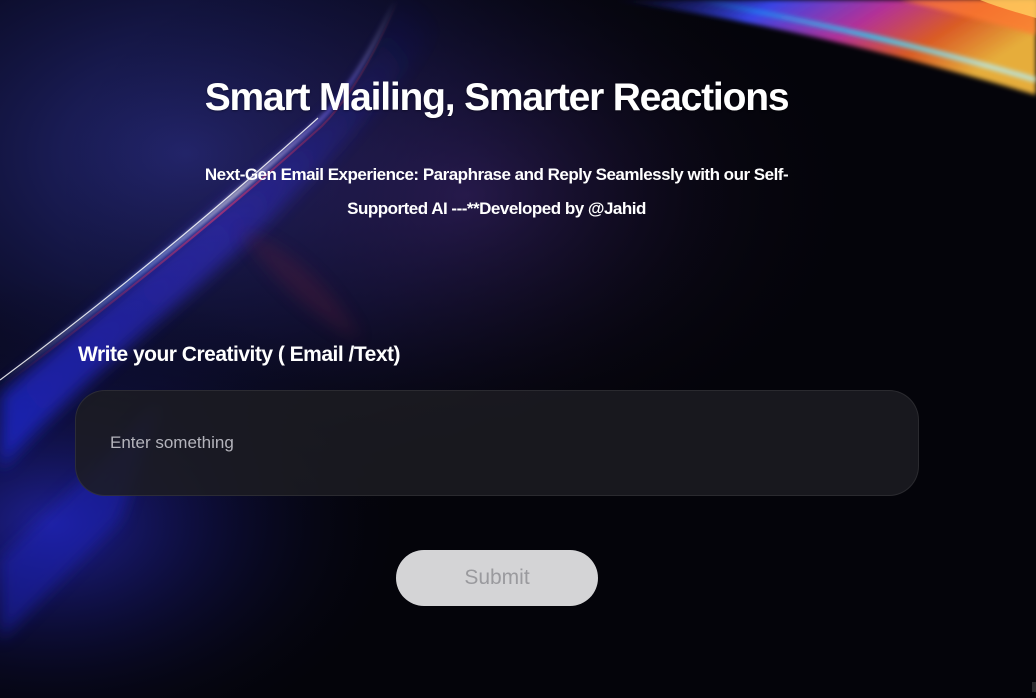  Describe the element at coordinates (497, 578) in the screenshot. I see `submit-button: Submit` at that location.